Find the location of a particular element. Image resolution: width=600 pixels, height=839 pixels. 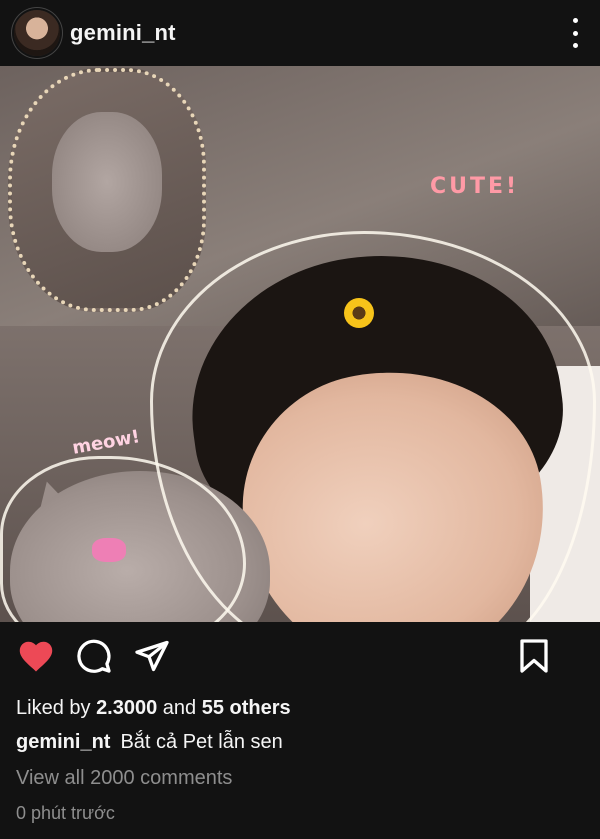

paper-plane-icon is located at coordinates (152, 656).